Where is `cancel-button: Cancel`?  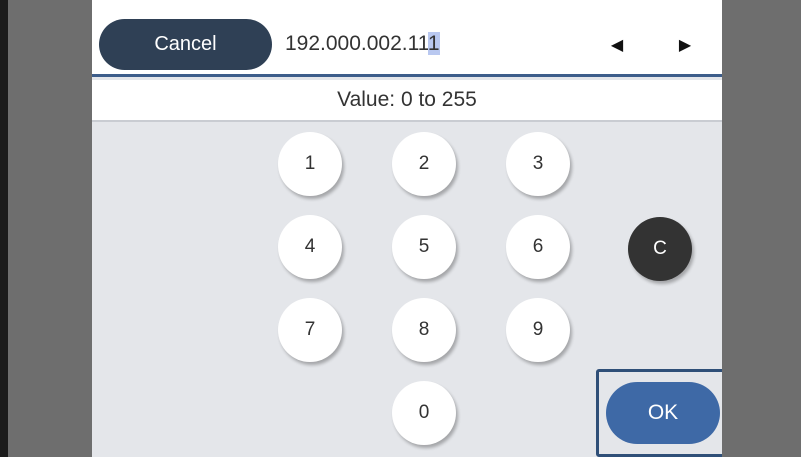 cancel-button: Cancel is located at coordinates (185, 44).